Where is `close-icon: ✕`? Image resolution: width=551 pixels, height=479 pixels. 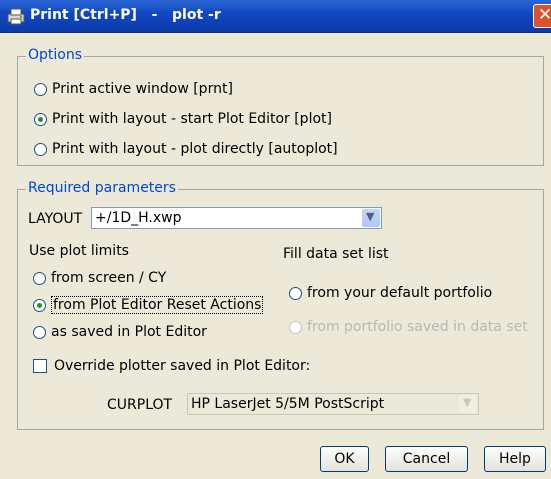 close-icon: ✕ is located at coordinates (544, 15).